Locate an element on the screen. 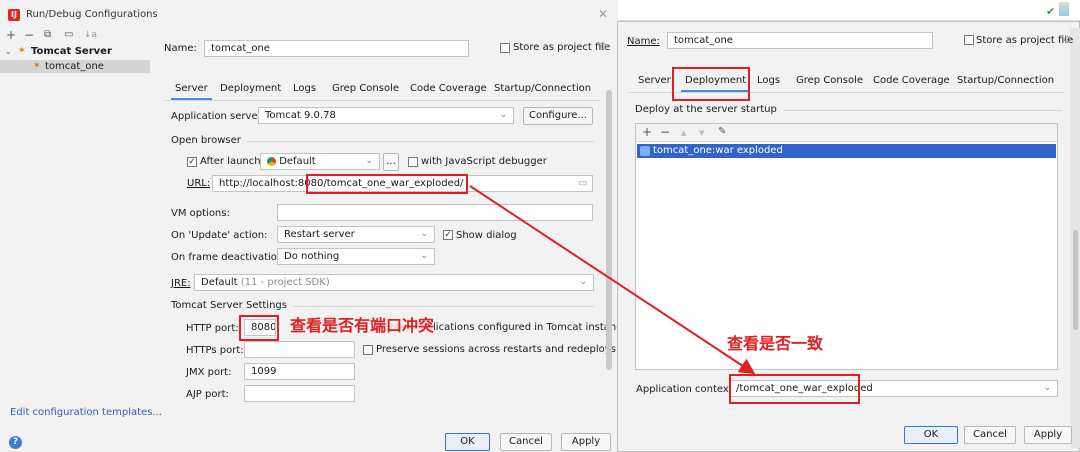 The image size is (1080, 452). arrow-line is located at coordinates (612, 280).